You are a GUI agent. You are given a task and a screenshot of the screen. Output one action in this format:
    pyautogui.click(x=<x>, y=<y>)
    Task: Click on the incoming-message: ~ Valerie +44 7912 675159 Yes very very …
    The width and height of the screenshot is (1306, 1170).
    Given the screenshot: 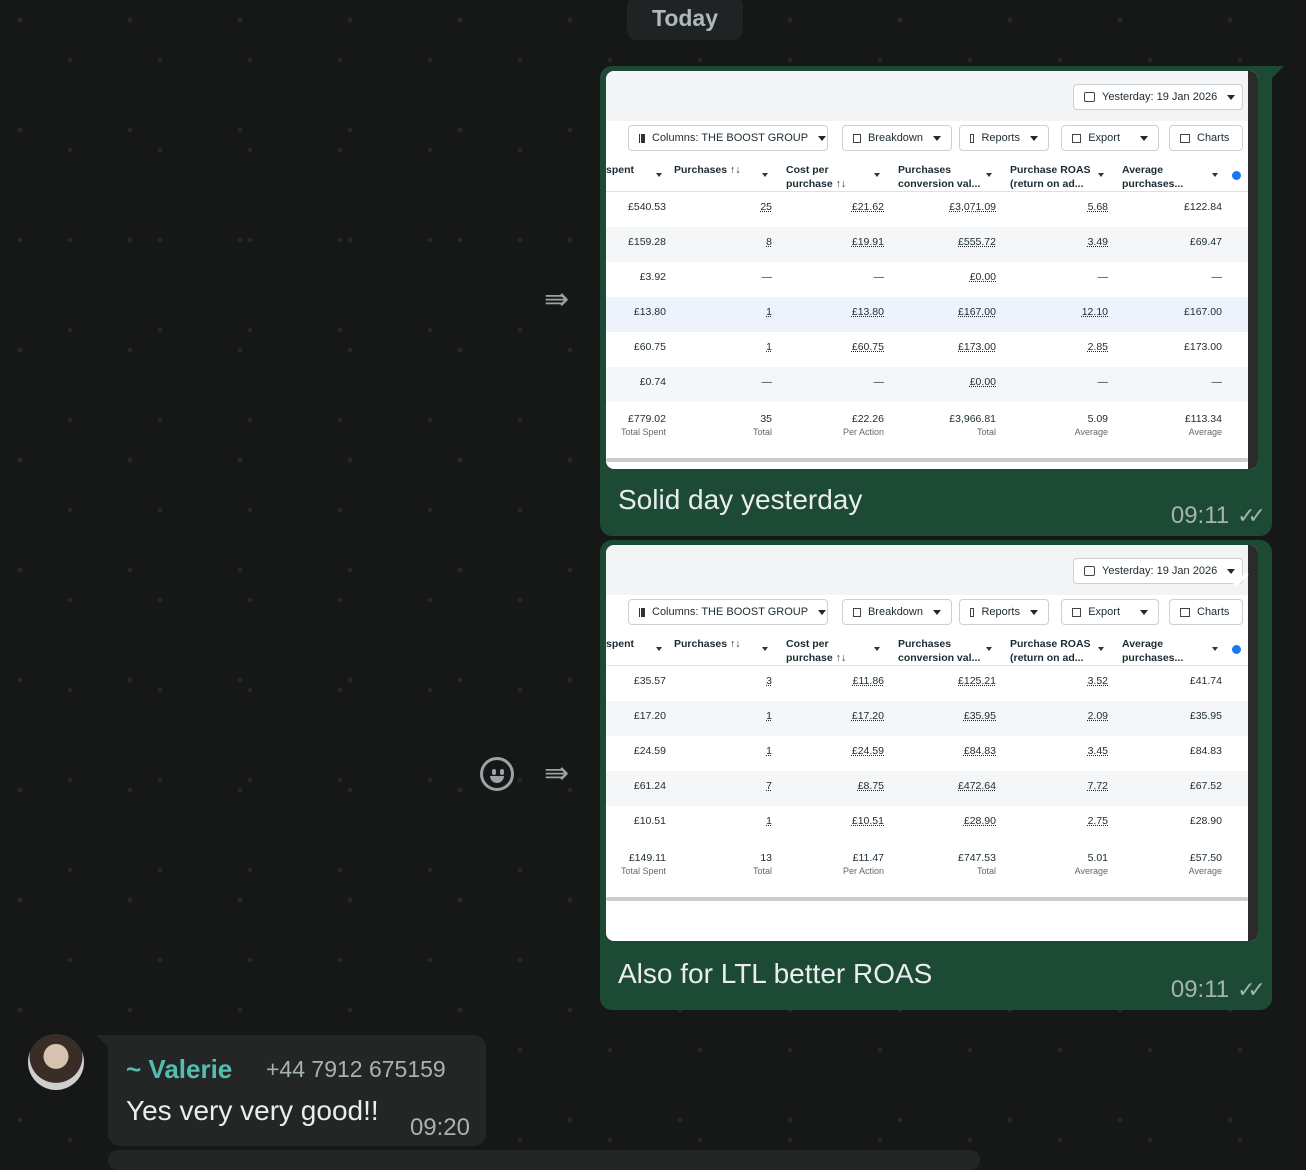 What is the action you would take?
    pyautogui.click(x=297, y=1090)
    